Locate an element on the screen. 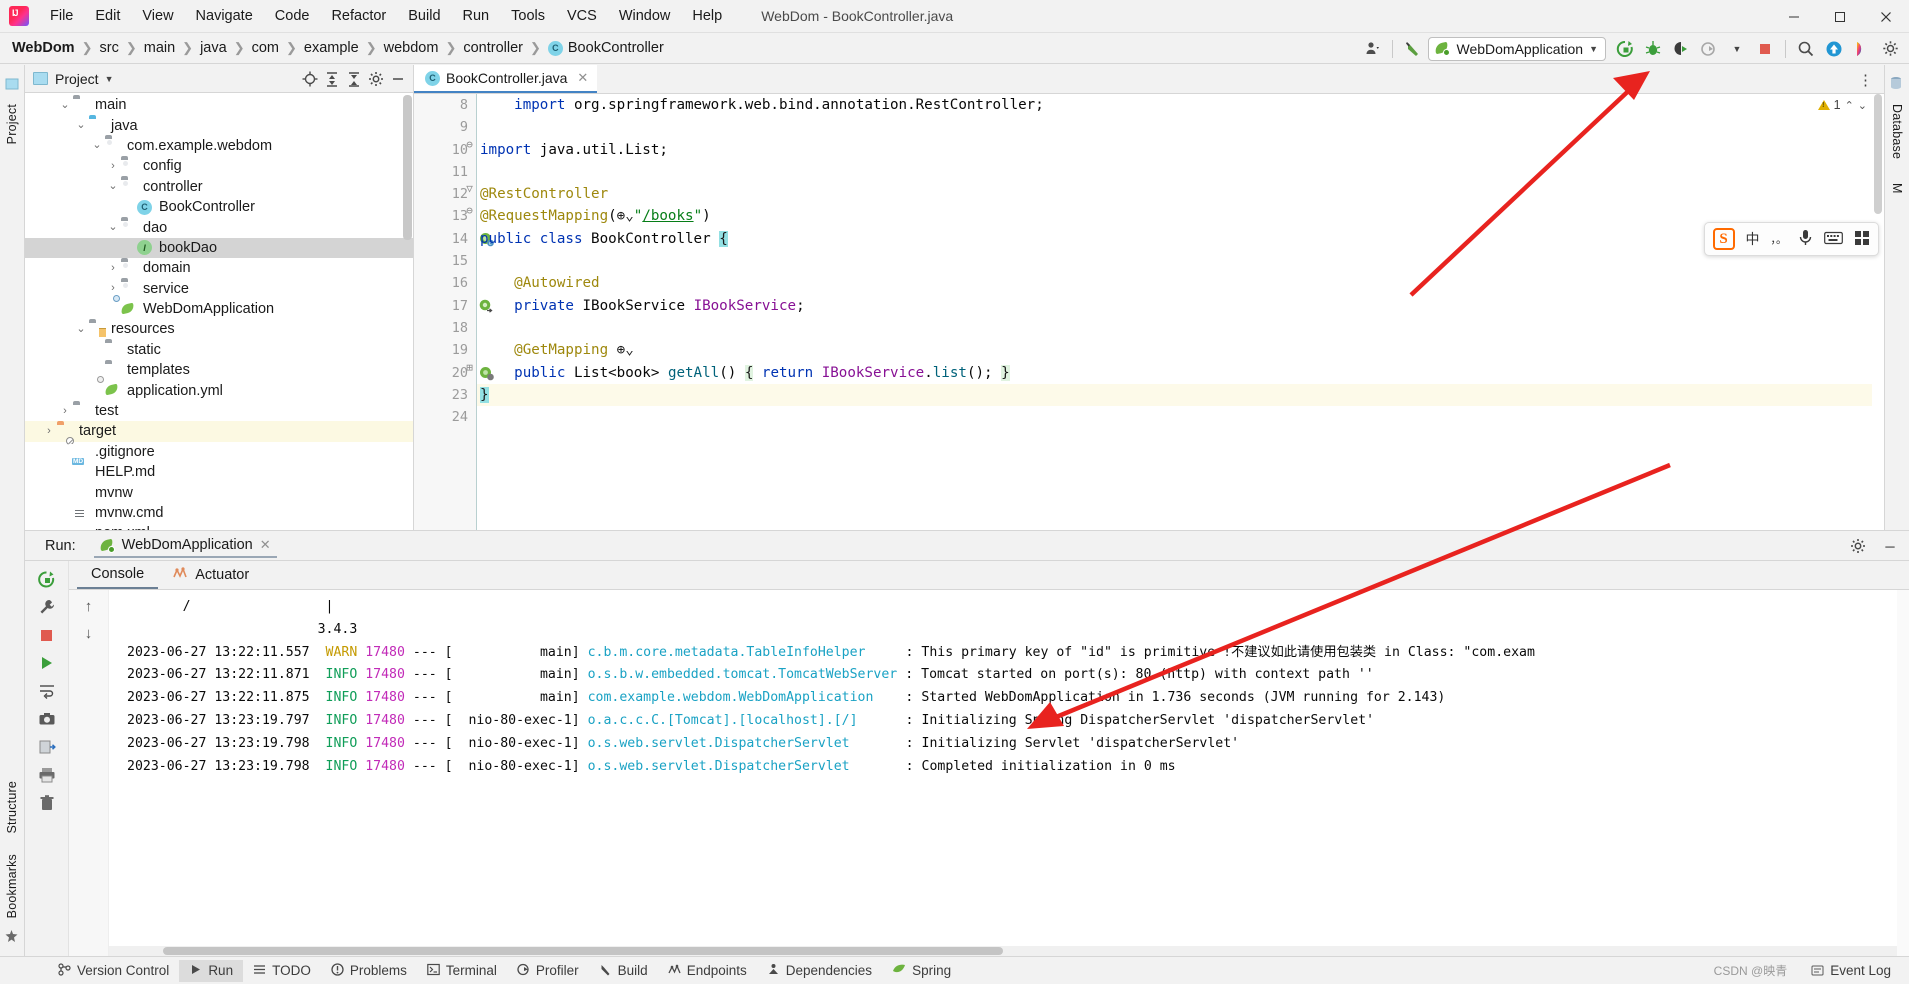 This screenshot has width=1909, height=984. gutter-line-16: 16 is located at coordinates (445, 283).